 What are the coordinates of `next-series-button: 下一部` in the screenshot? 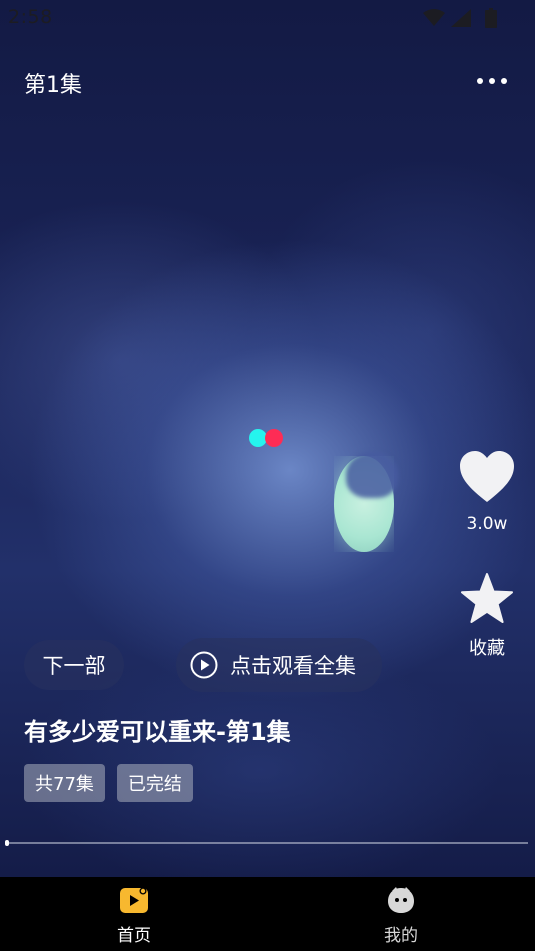 It's located at (74, 665).